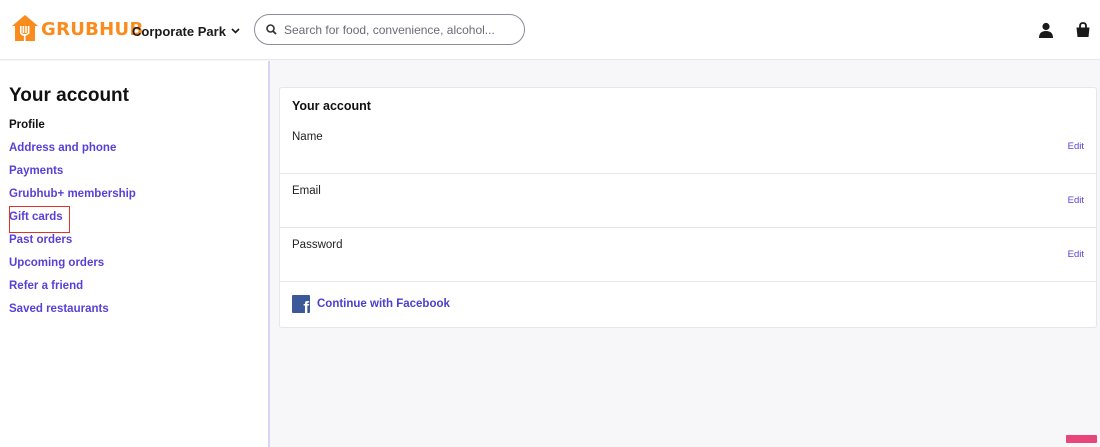 Image resolution: width=1100 pixels, height=447 pixels. I want to click on top-header: GRUBHUB Corporate Park, so click(550, 30).